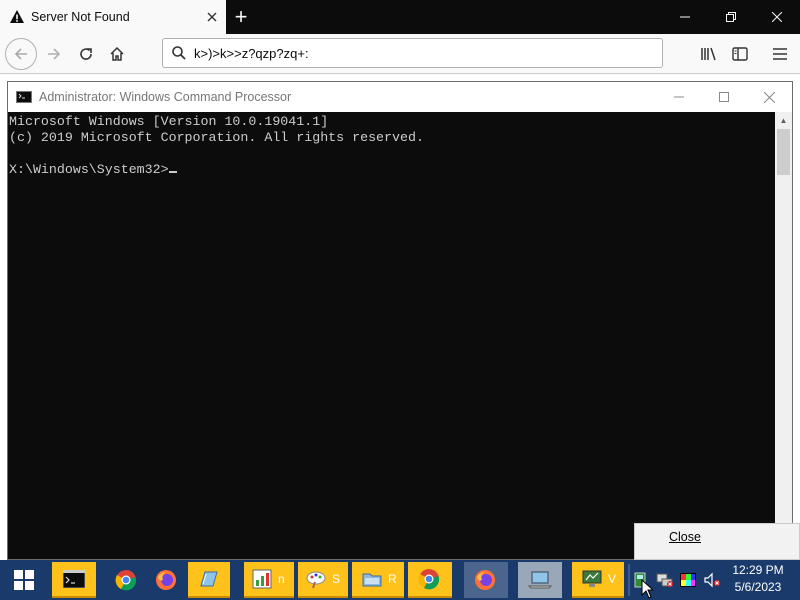 The image size is (800, 600). I want to click on chart-tool-icon, so click(262, 579).